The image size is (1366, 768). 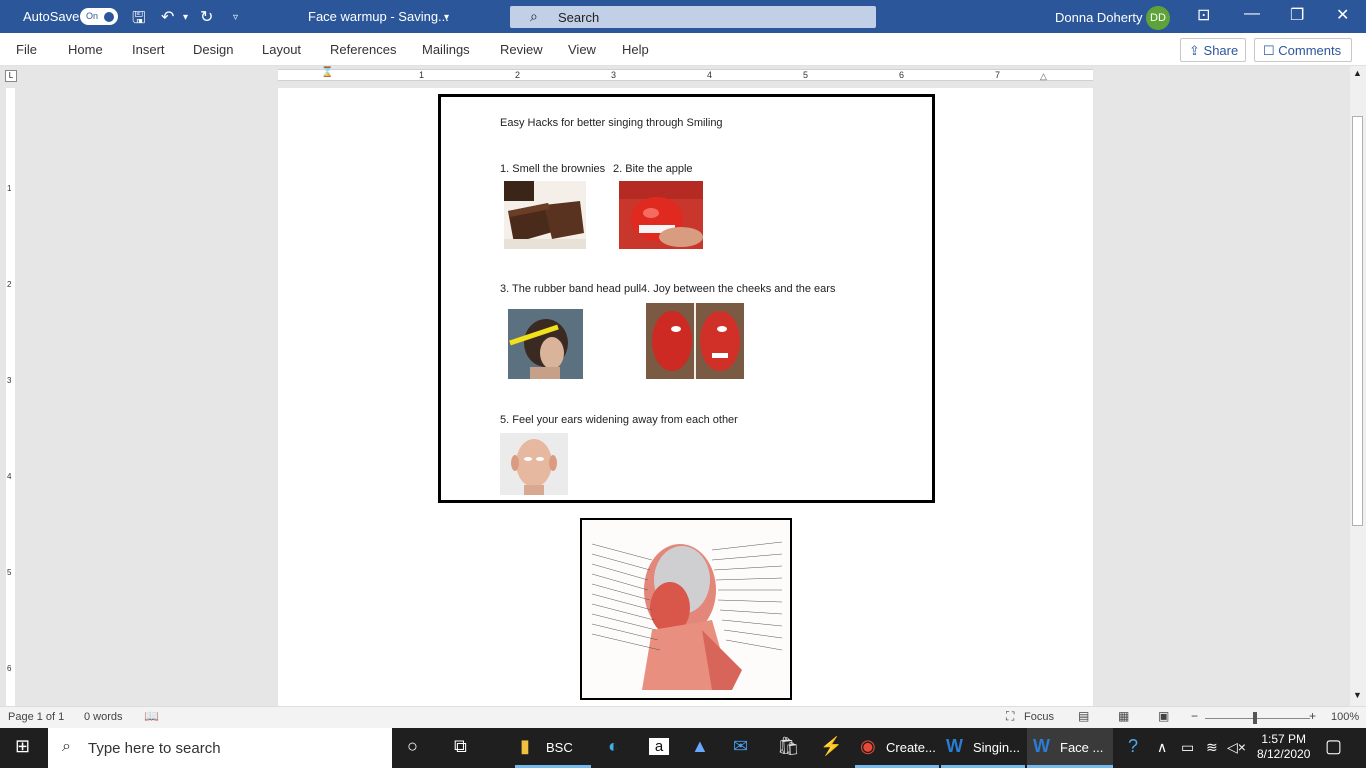 I want to click on save-icon: 🖫, so click(x=139, y=20).